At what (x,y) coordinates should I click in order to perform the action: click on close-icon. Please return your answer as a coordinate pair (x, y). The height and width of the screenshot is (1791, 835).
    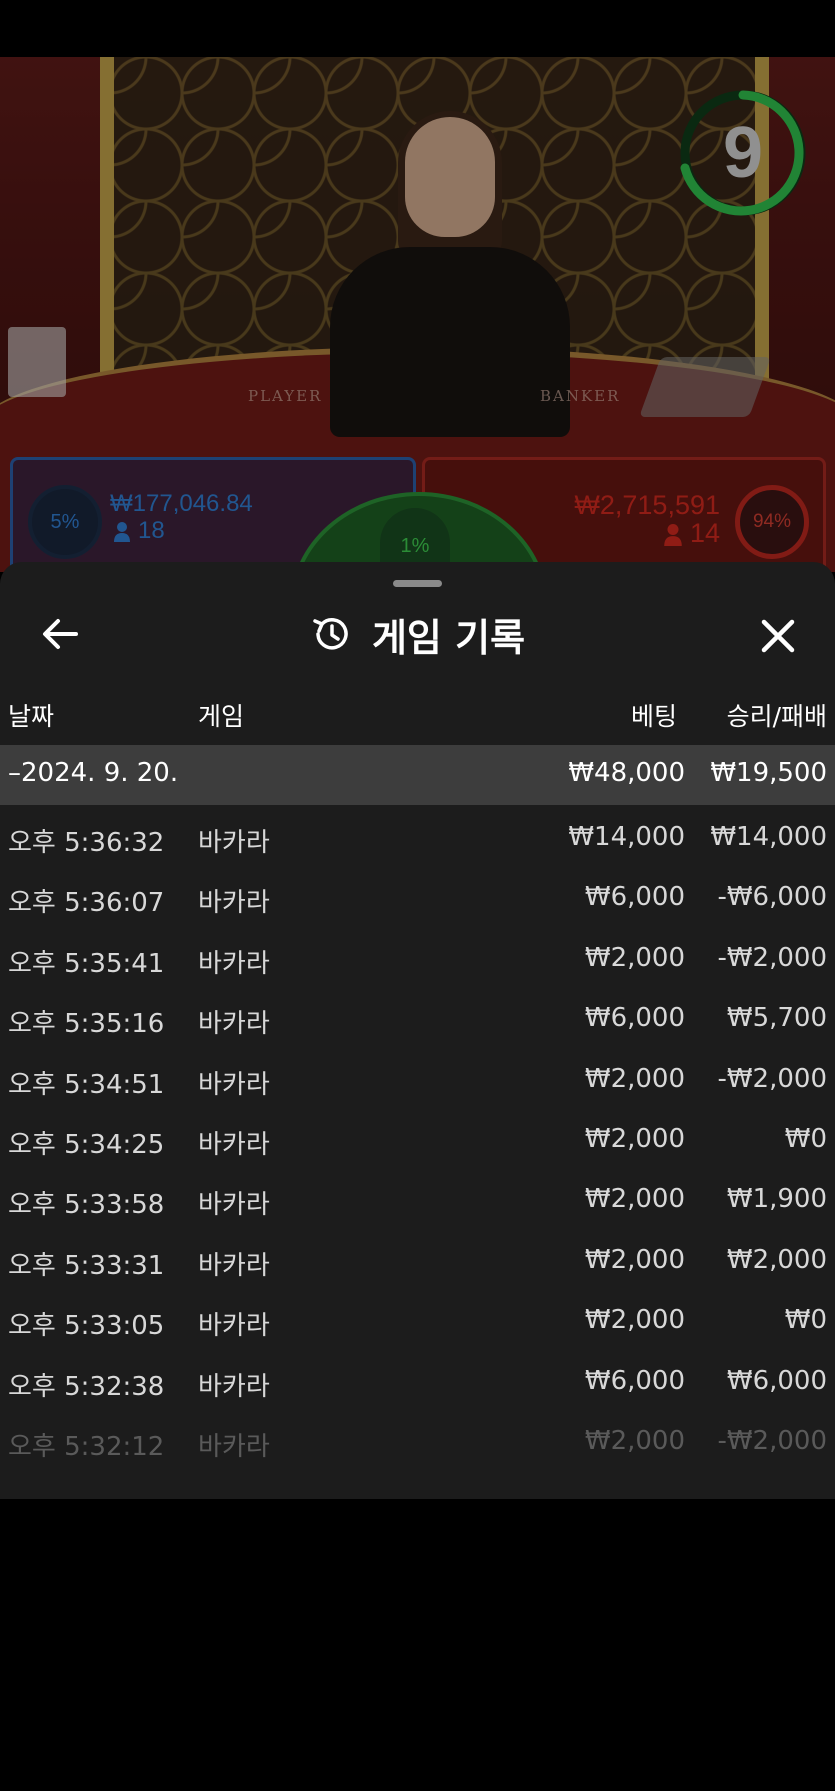
    Looking at the image, I should click on (778, 636).